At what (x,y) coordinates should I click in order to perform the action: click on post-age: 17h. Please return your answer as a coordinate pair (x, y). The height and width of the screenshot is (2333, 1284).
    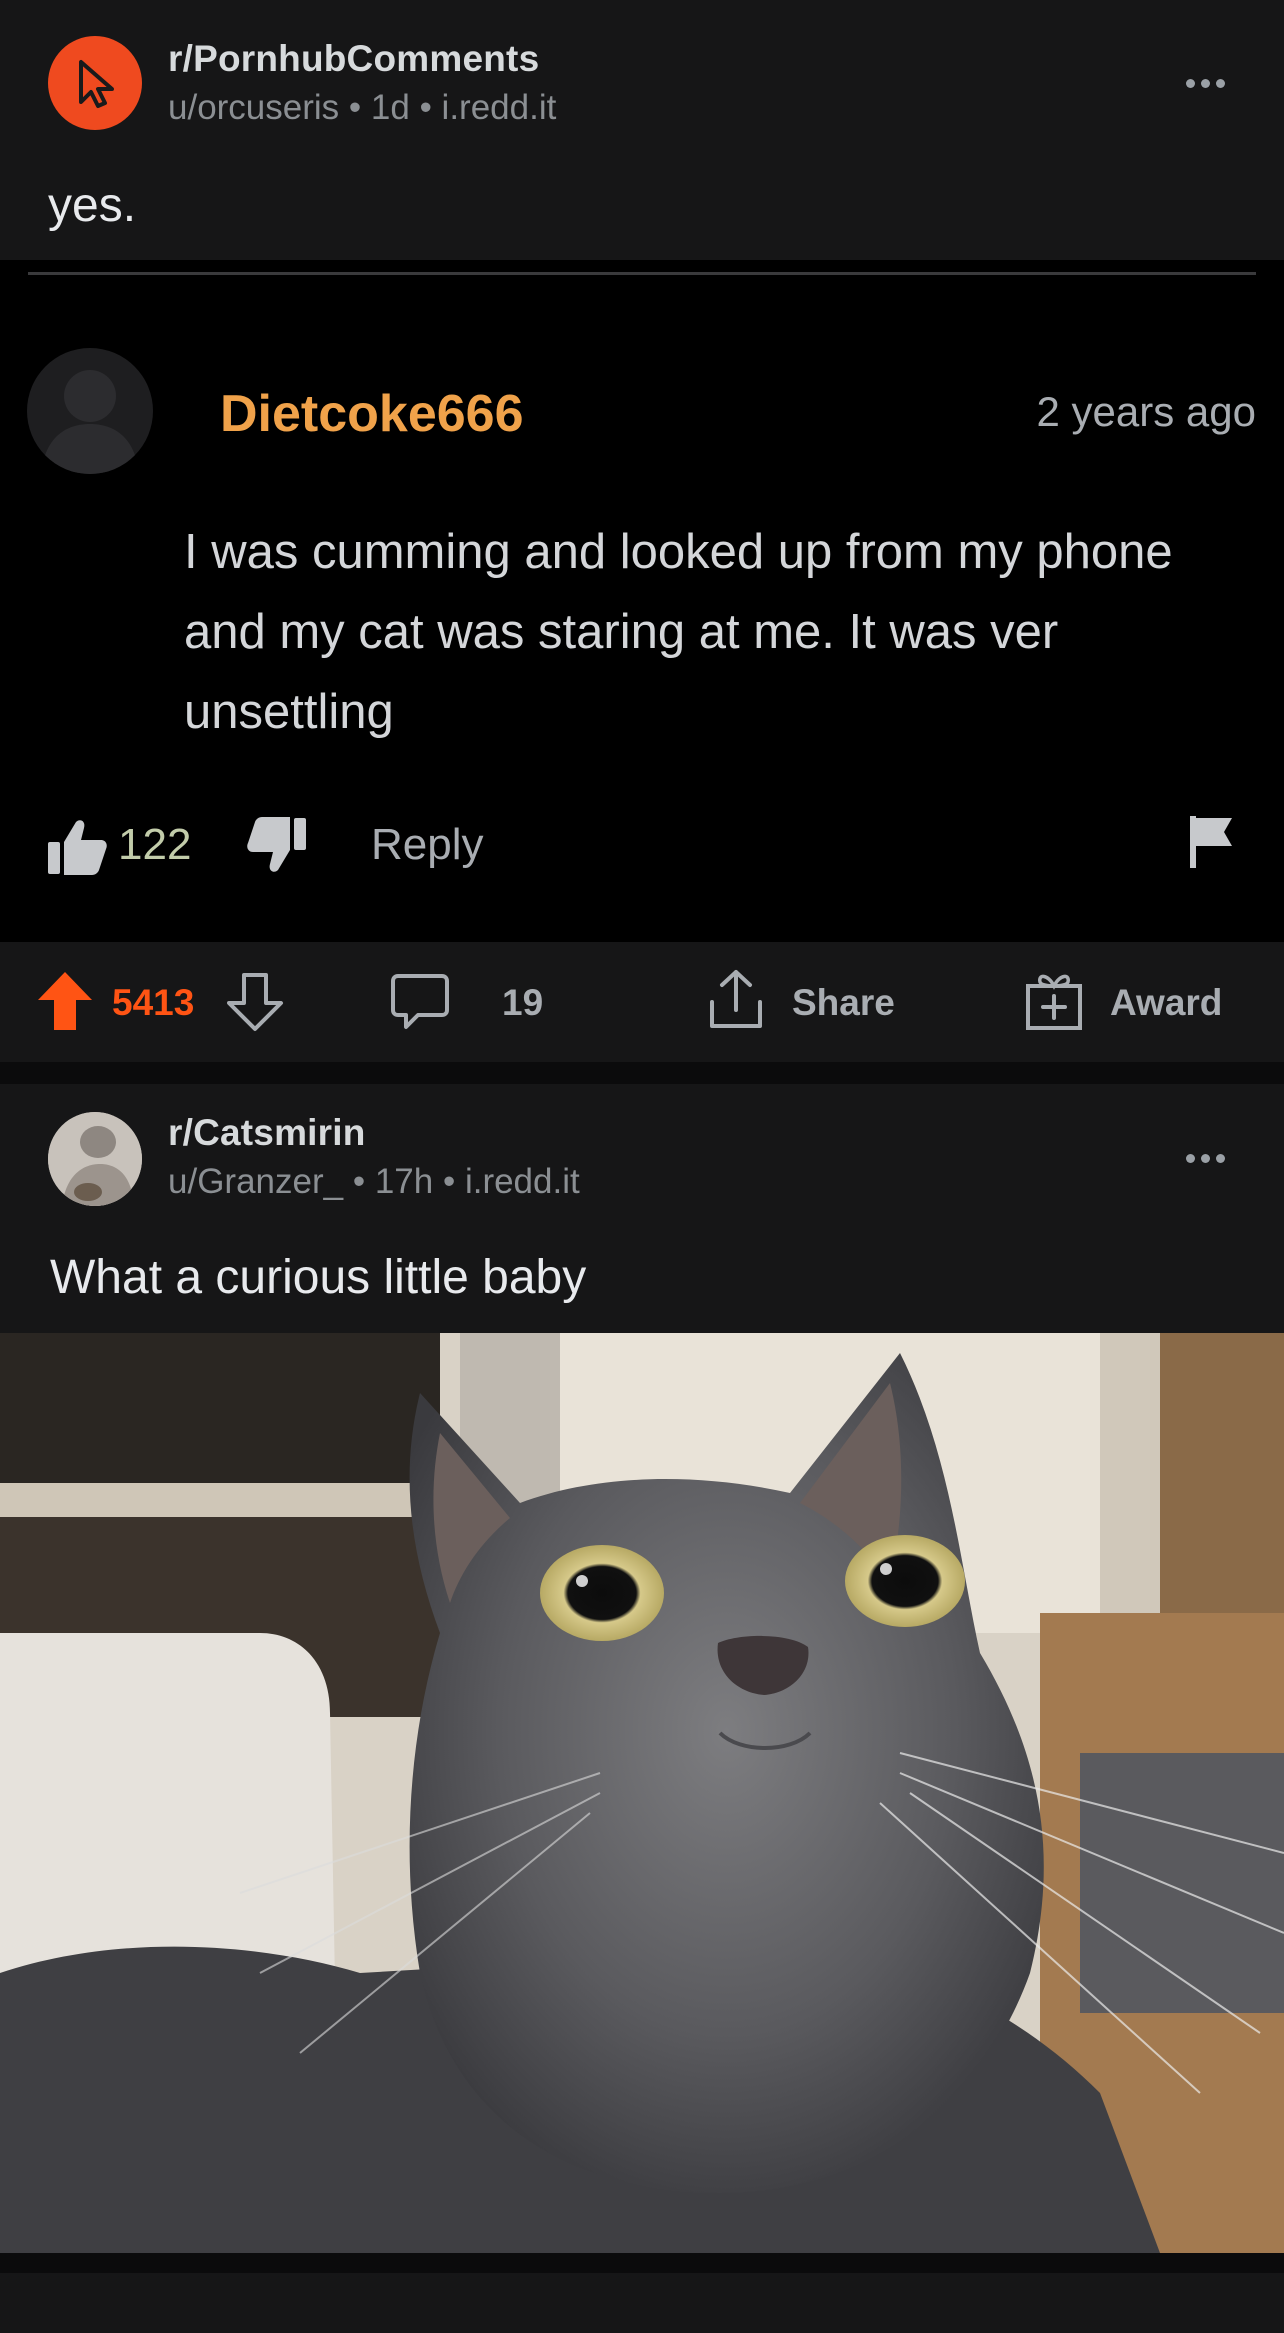
    Looking at the image, I should click on (404, 1181).